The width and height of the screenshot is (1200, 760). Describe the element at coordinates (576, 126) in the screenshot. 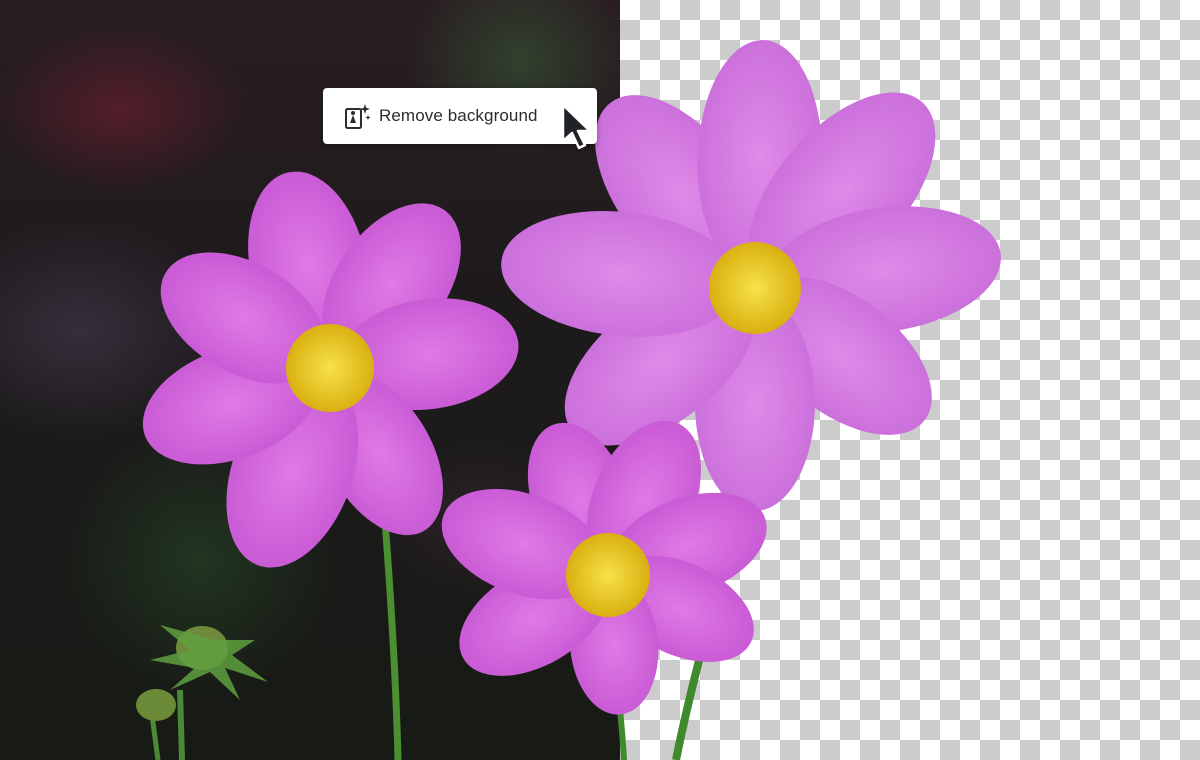

I see `cursor-arrow-icon` at that location.